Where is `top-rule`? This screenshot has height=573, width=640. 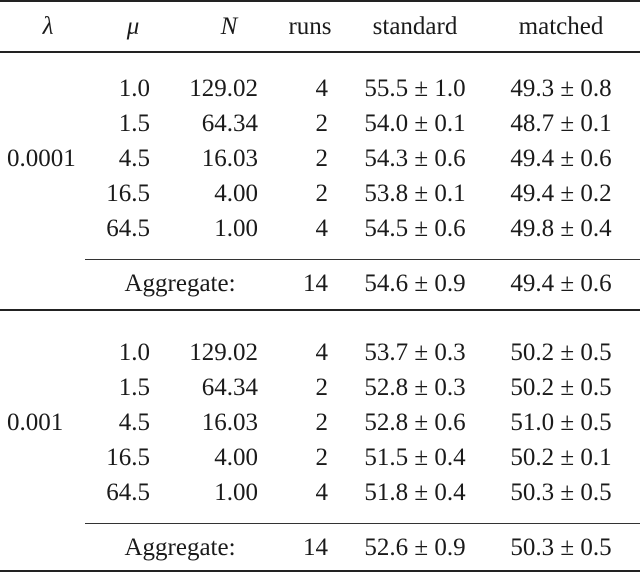
top-rule is located at coordinates (320, 1).